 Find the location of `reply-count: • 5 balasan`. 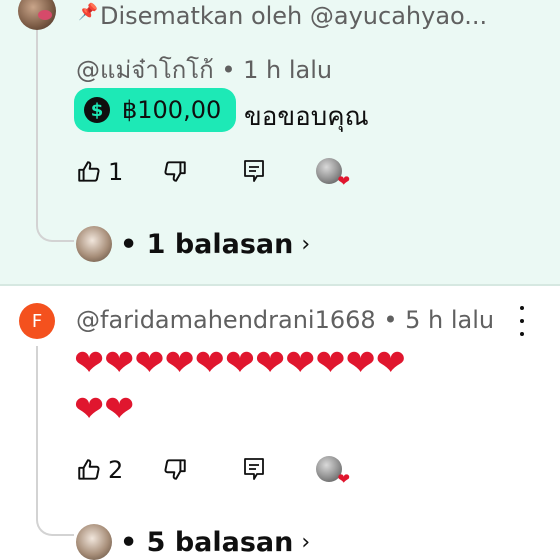

reply-count: • 5 balasan is located at coordinates (207, 542).